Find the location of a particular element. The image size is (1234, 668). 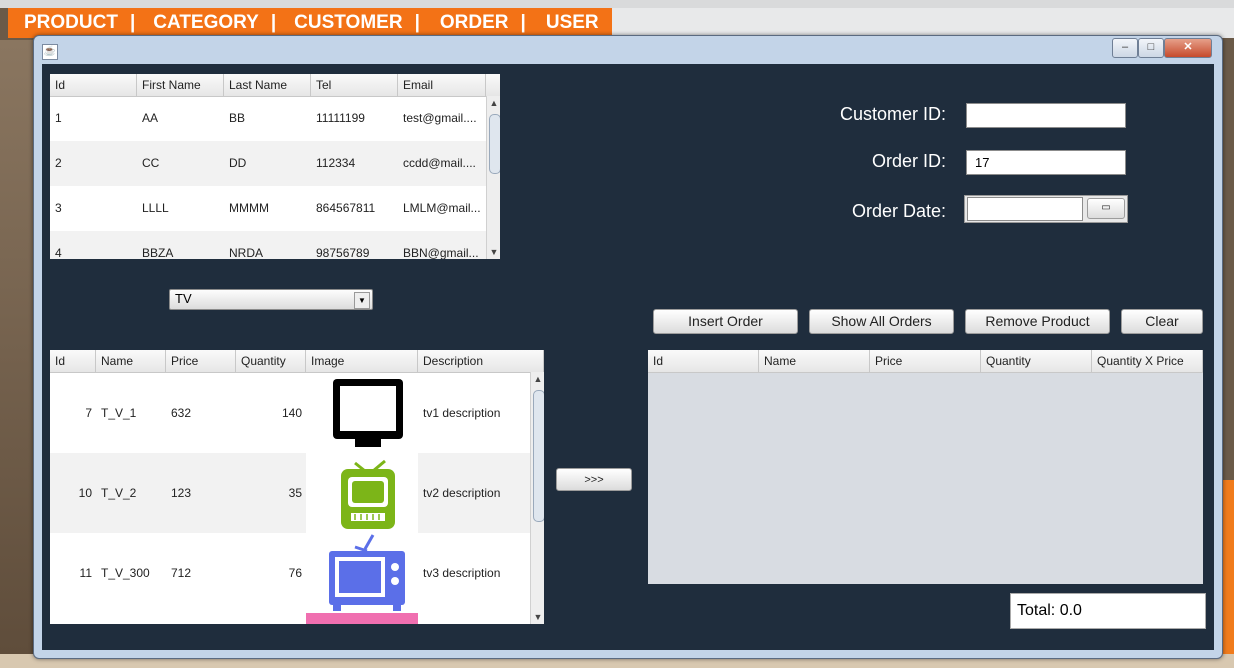

cell-id: 4 is located at coordinates (58, 252).